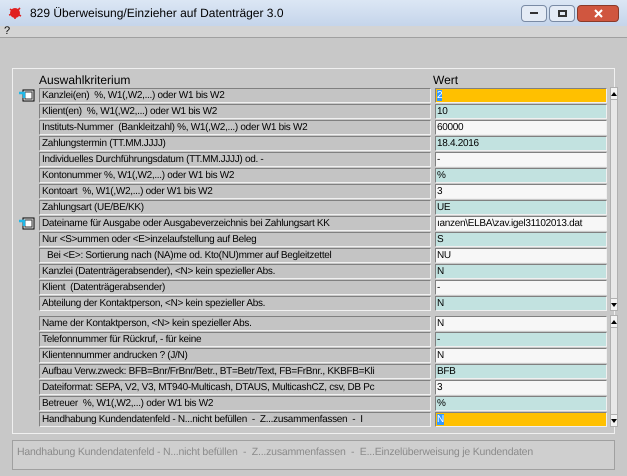  I want to click on criterion-label: Zahlungsart (UE/BE/KK), so click(235, 207).